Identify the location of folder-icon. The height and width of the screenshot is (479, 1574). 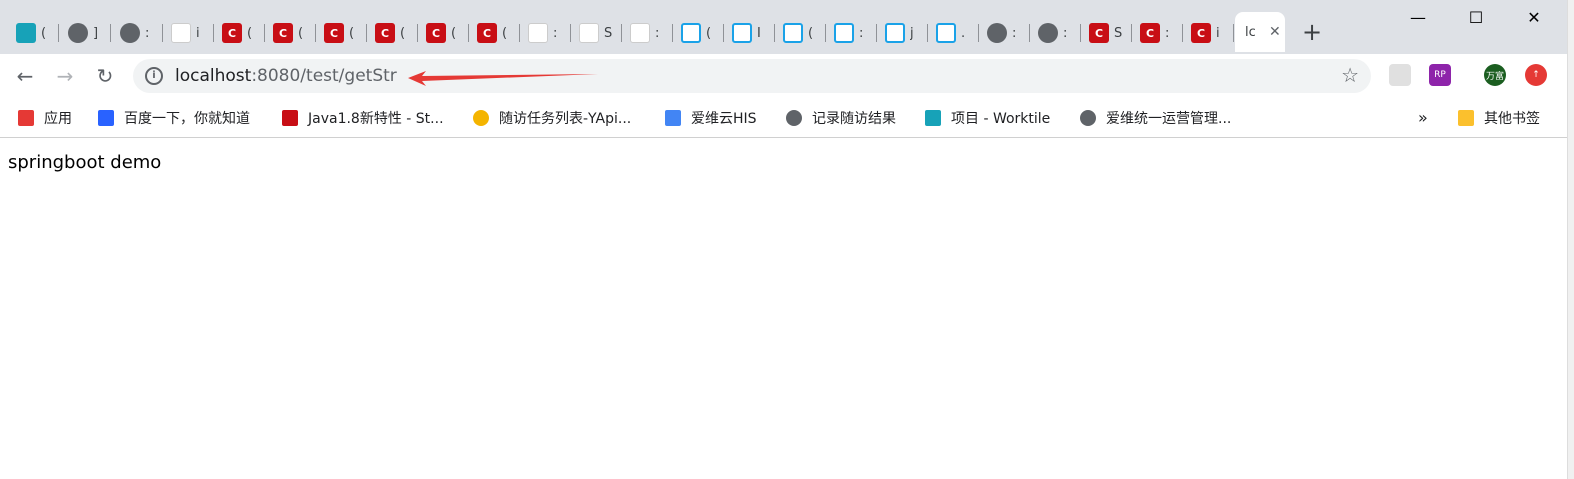
(1466, 118).